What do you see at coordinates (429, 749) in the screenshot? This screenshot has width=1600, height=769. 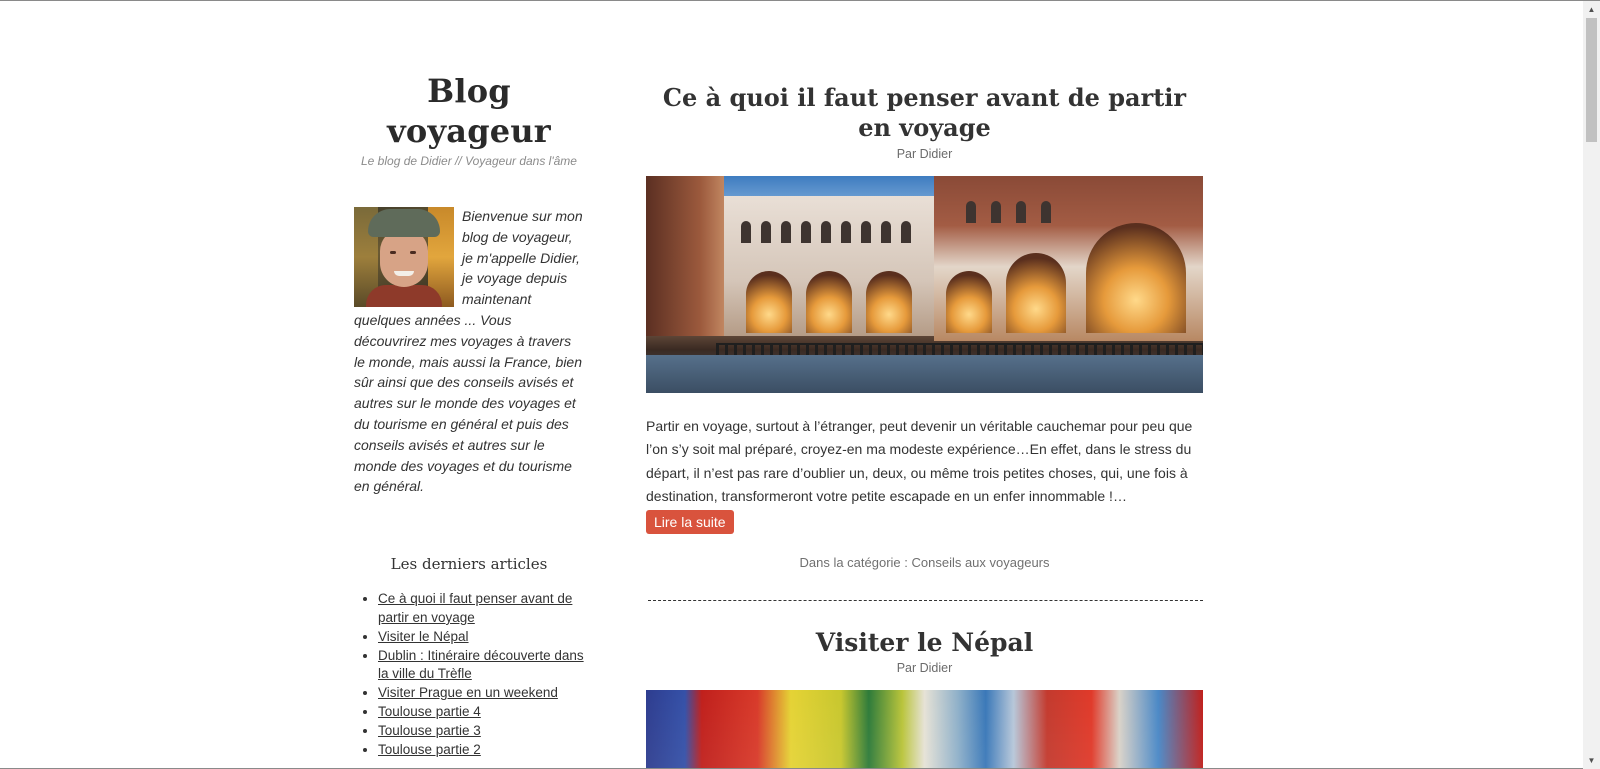 I see `recent-post-link: Toulouse partie 2` at bounding box center [429, 749].